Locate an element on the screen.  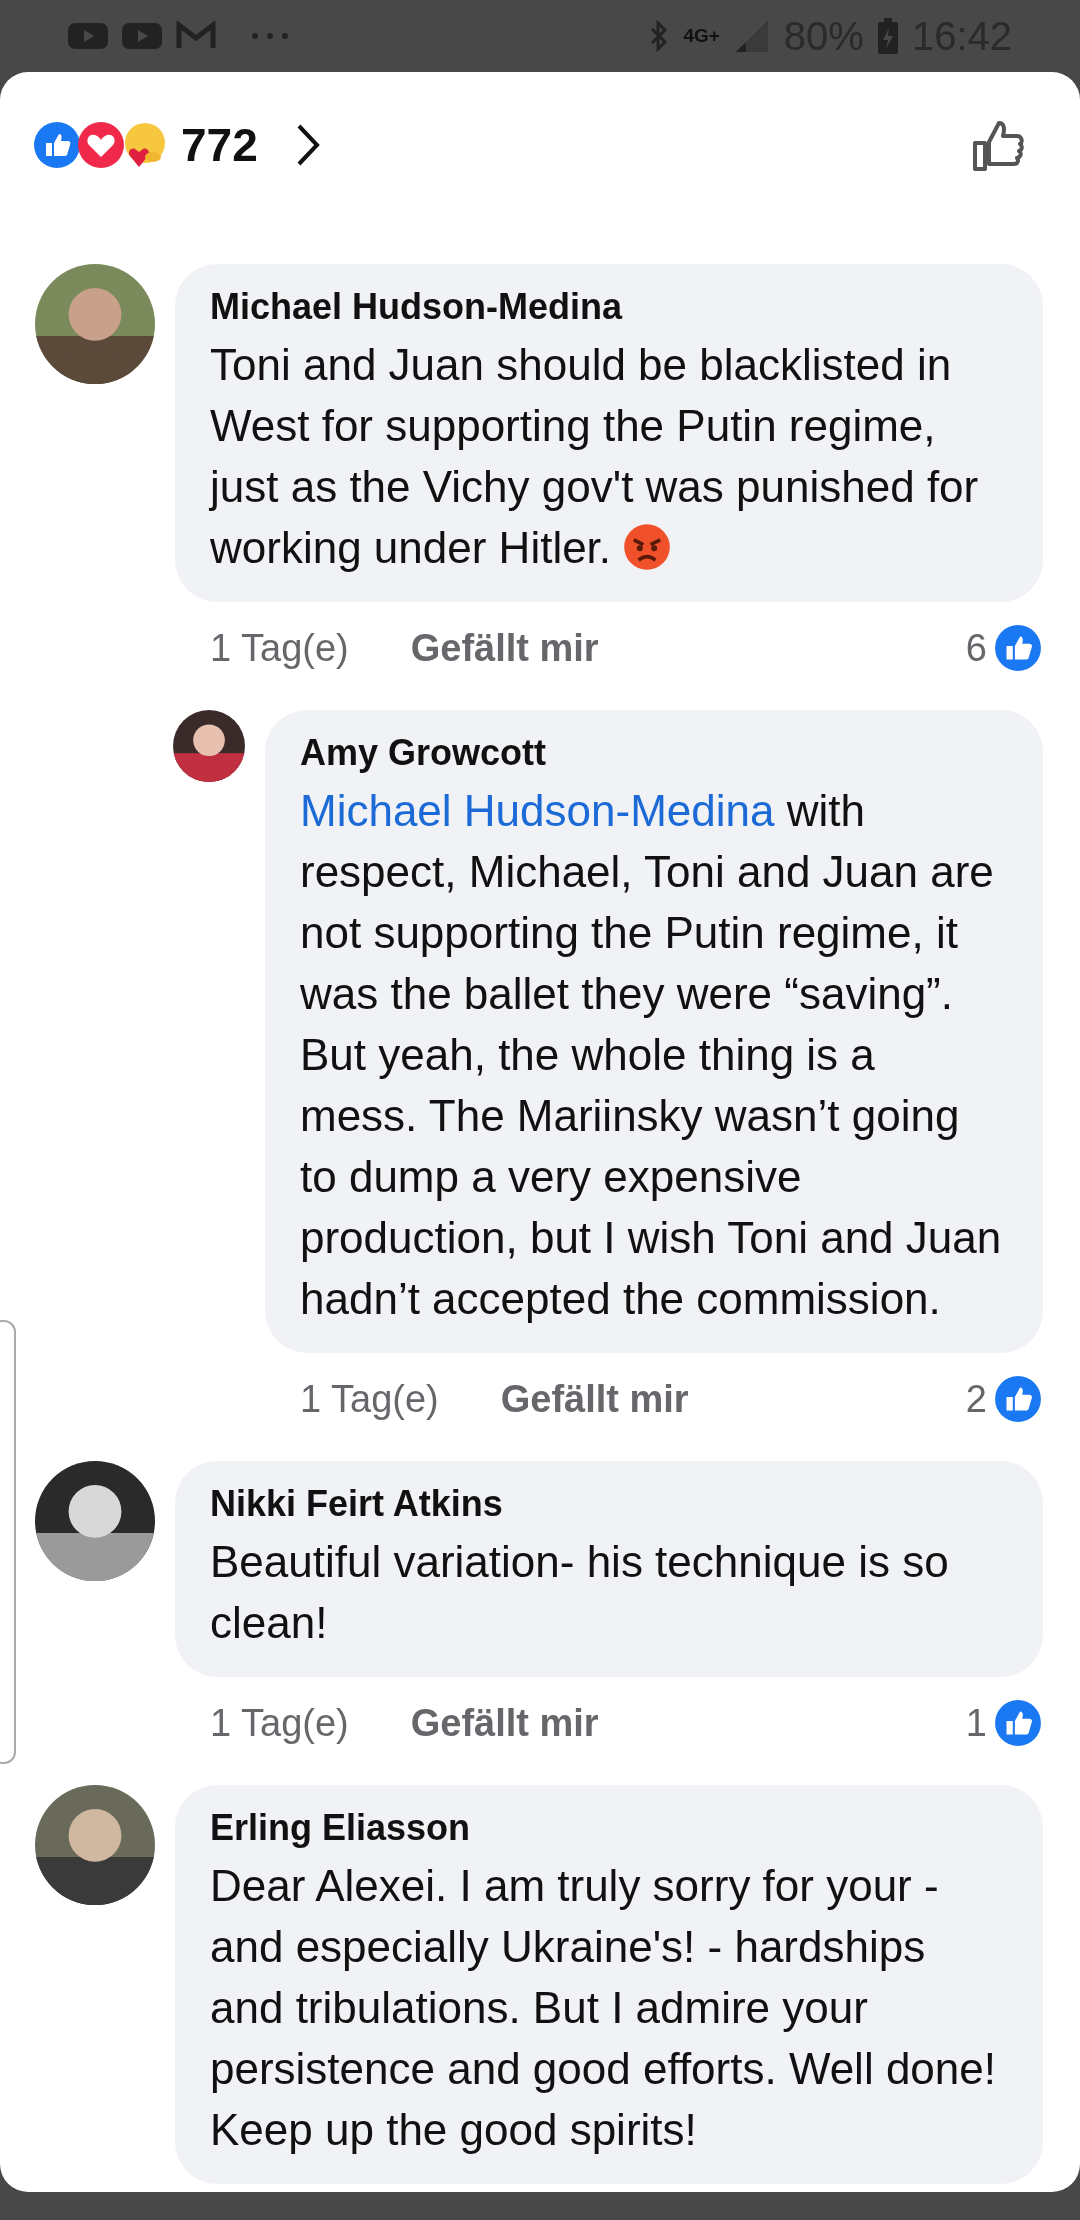
network-label: 4G+ is located at coordinates (701, 36).